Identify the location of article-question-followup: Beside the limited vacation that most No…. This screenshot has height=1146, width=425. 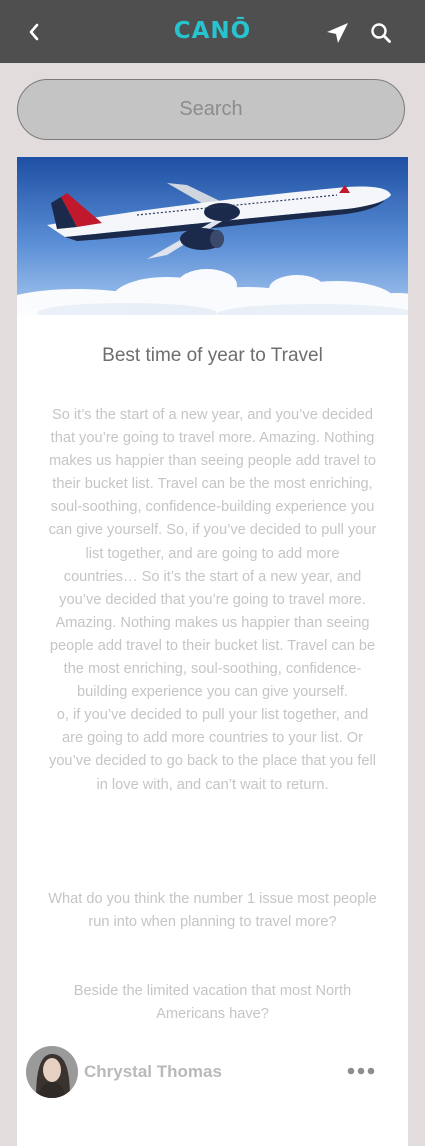
(212, 1002).